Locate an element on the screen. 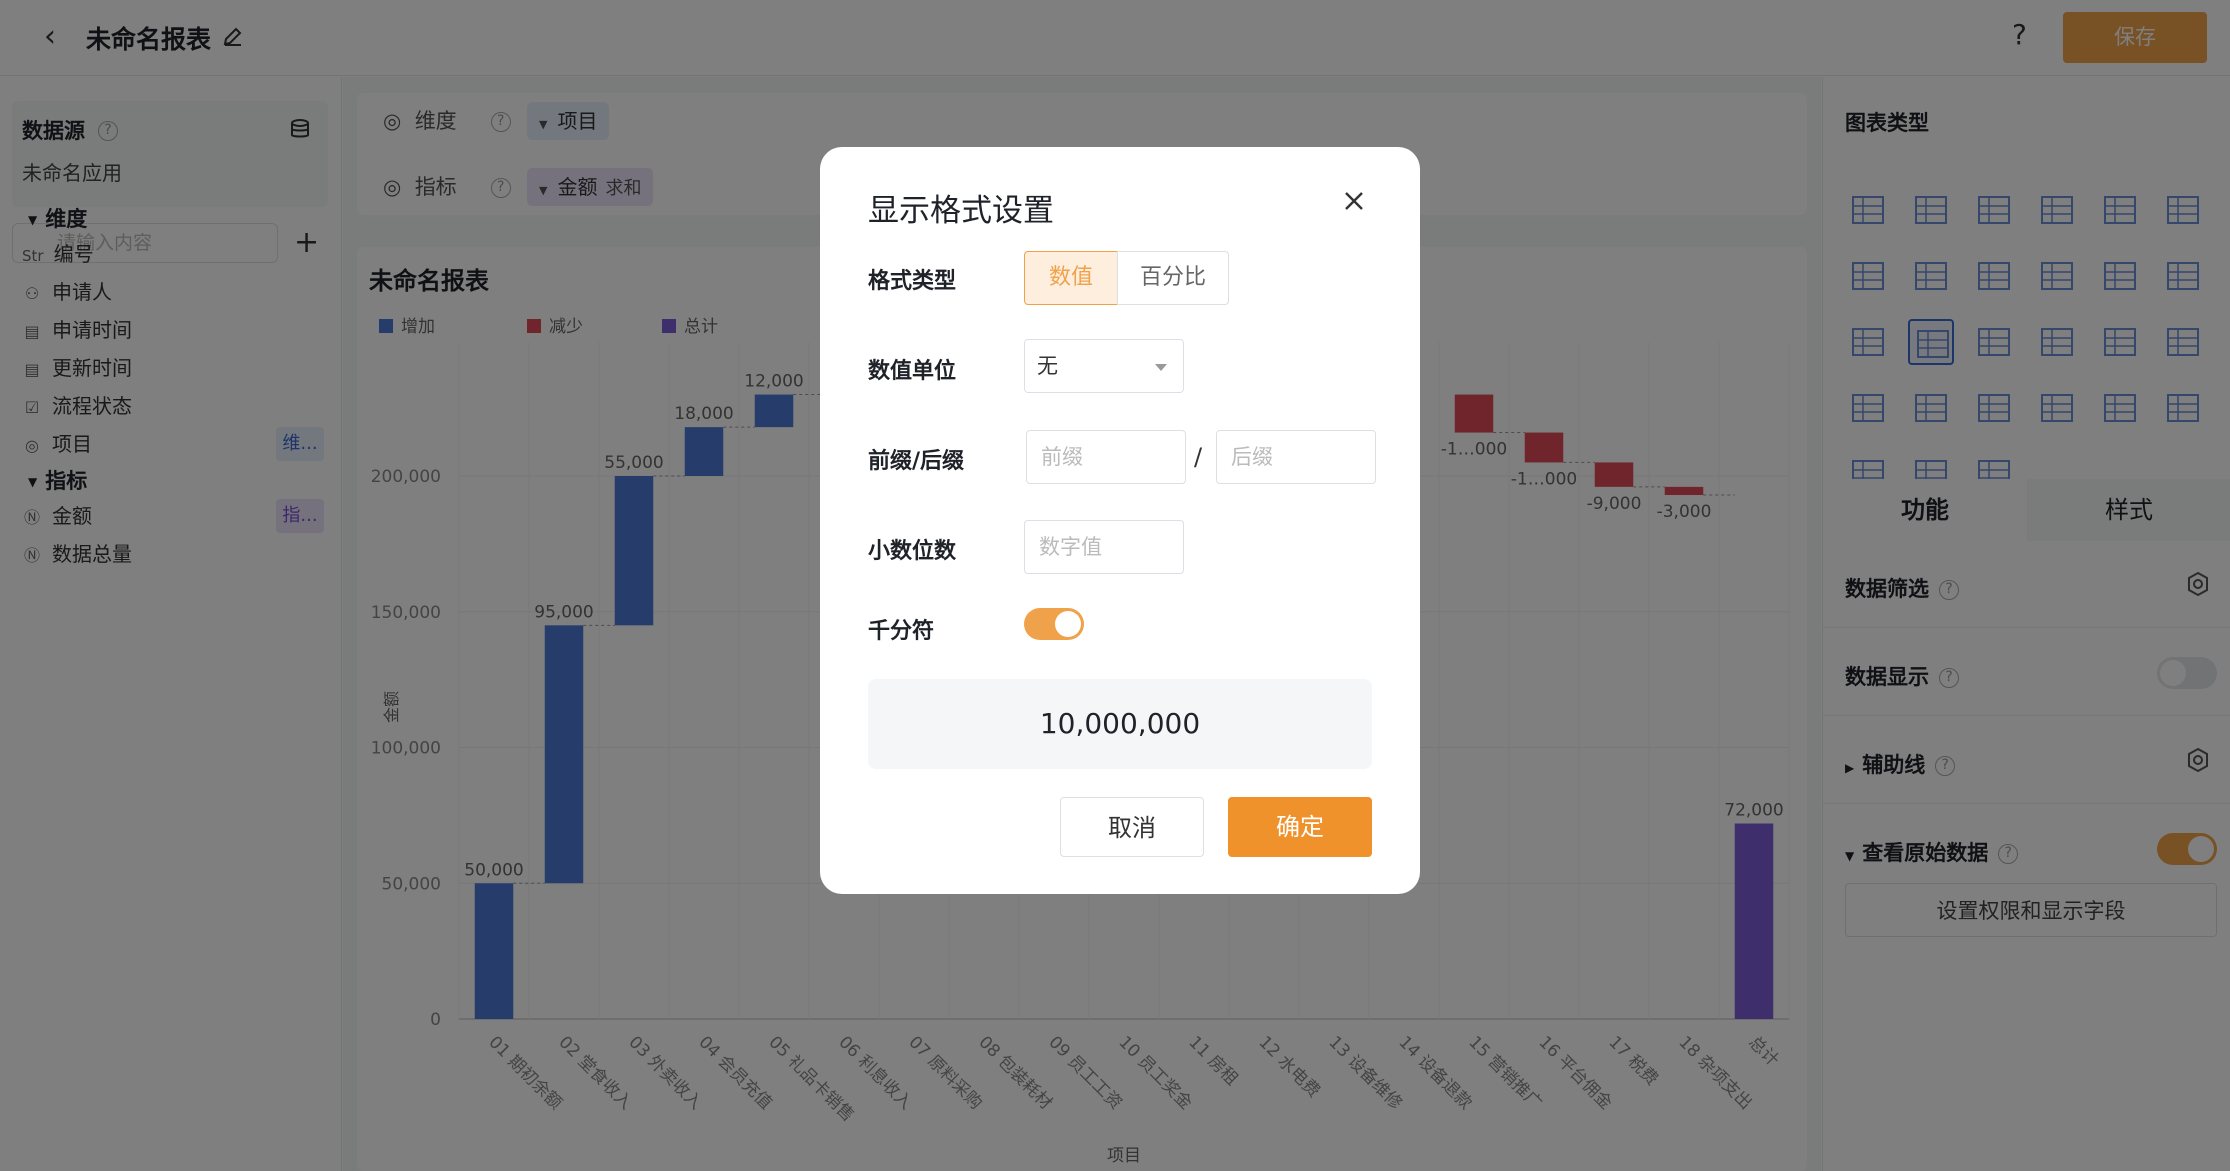 This screenshot has width=2230, height=1171. thousands-separator-toggle is located at coordinates (1054, 624).